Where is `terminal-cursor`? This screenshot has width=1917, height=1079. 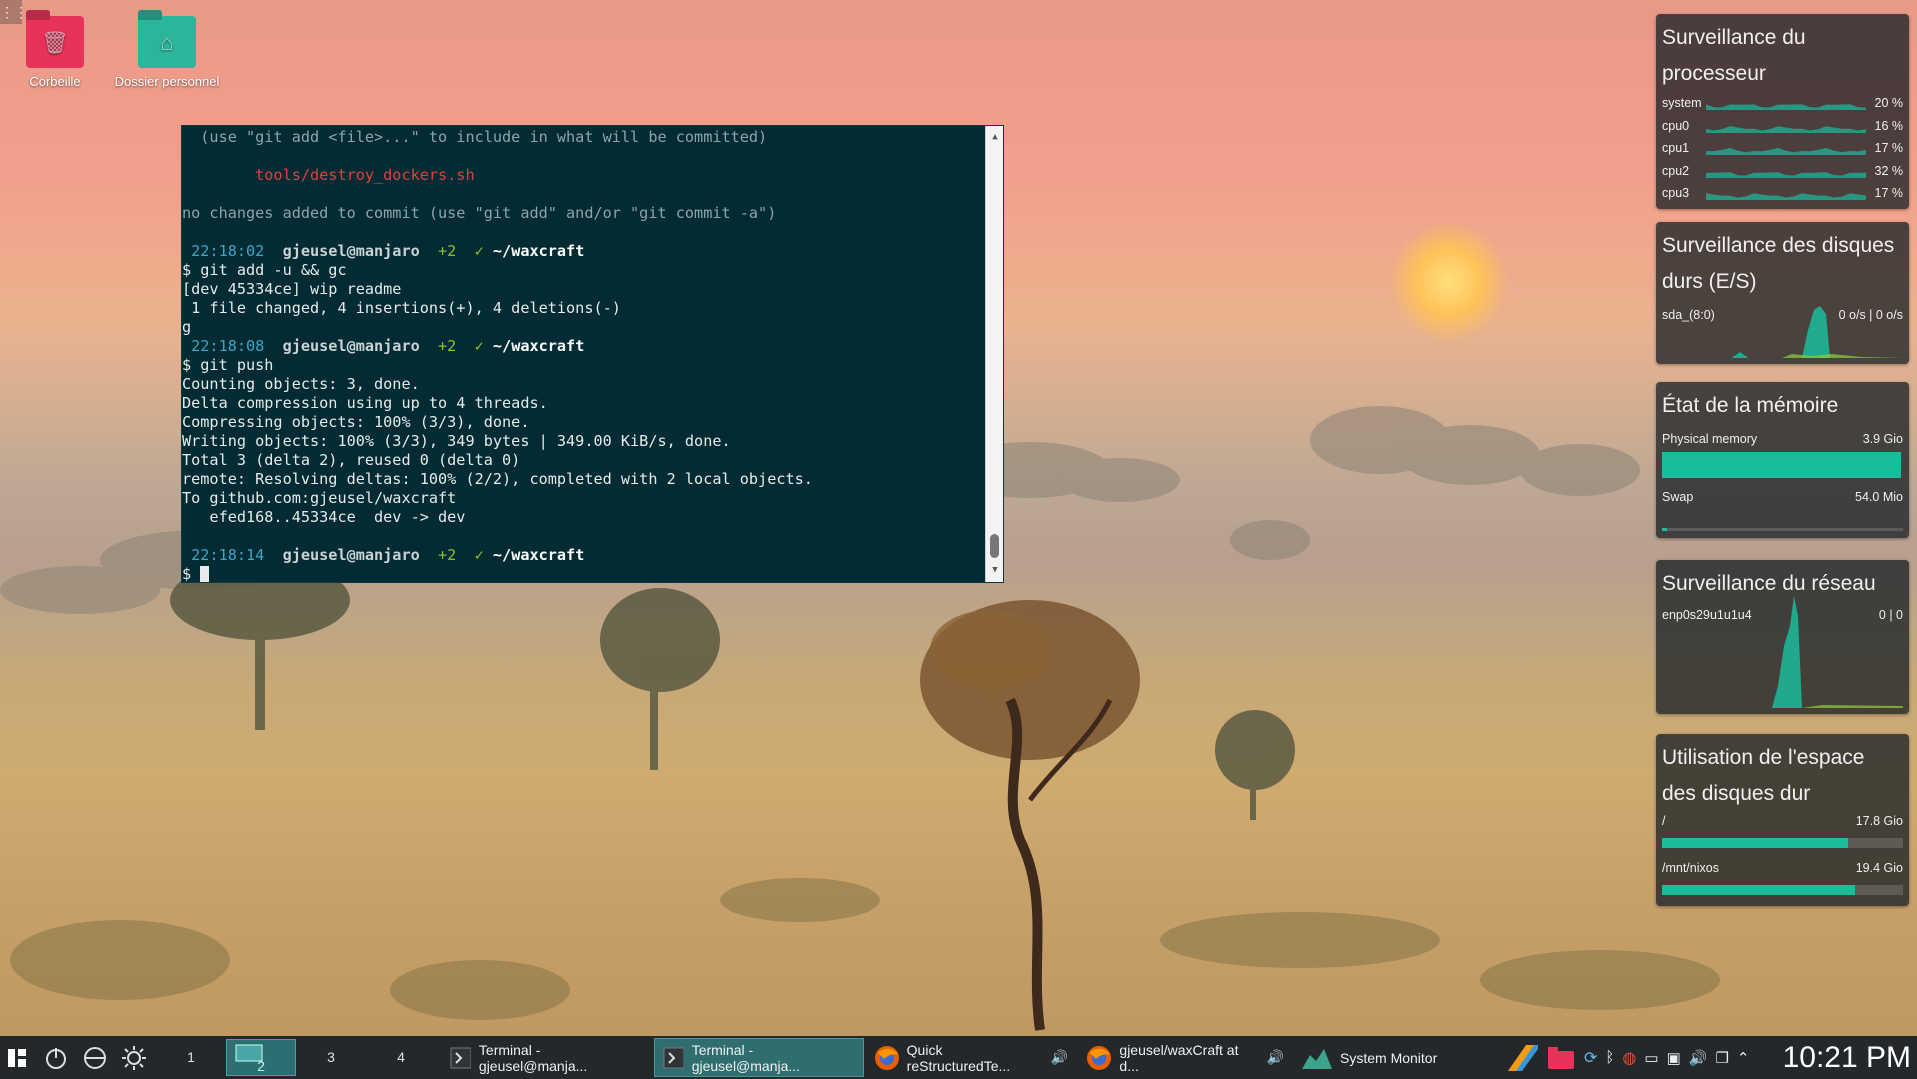
terminal-cursor is located at coordinates (205, 574).